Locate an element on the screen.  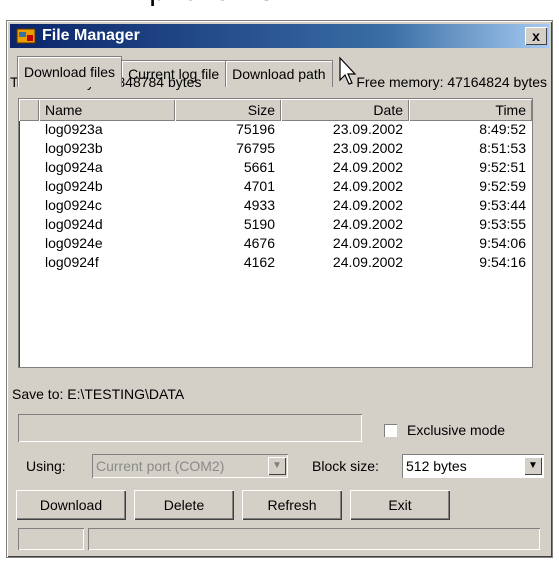
cell-size: 4701 is located at coordinates (259, 186).